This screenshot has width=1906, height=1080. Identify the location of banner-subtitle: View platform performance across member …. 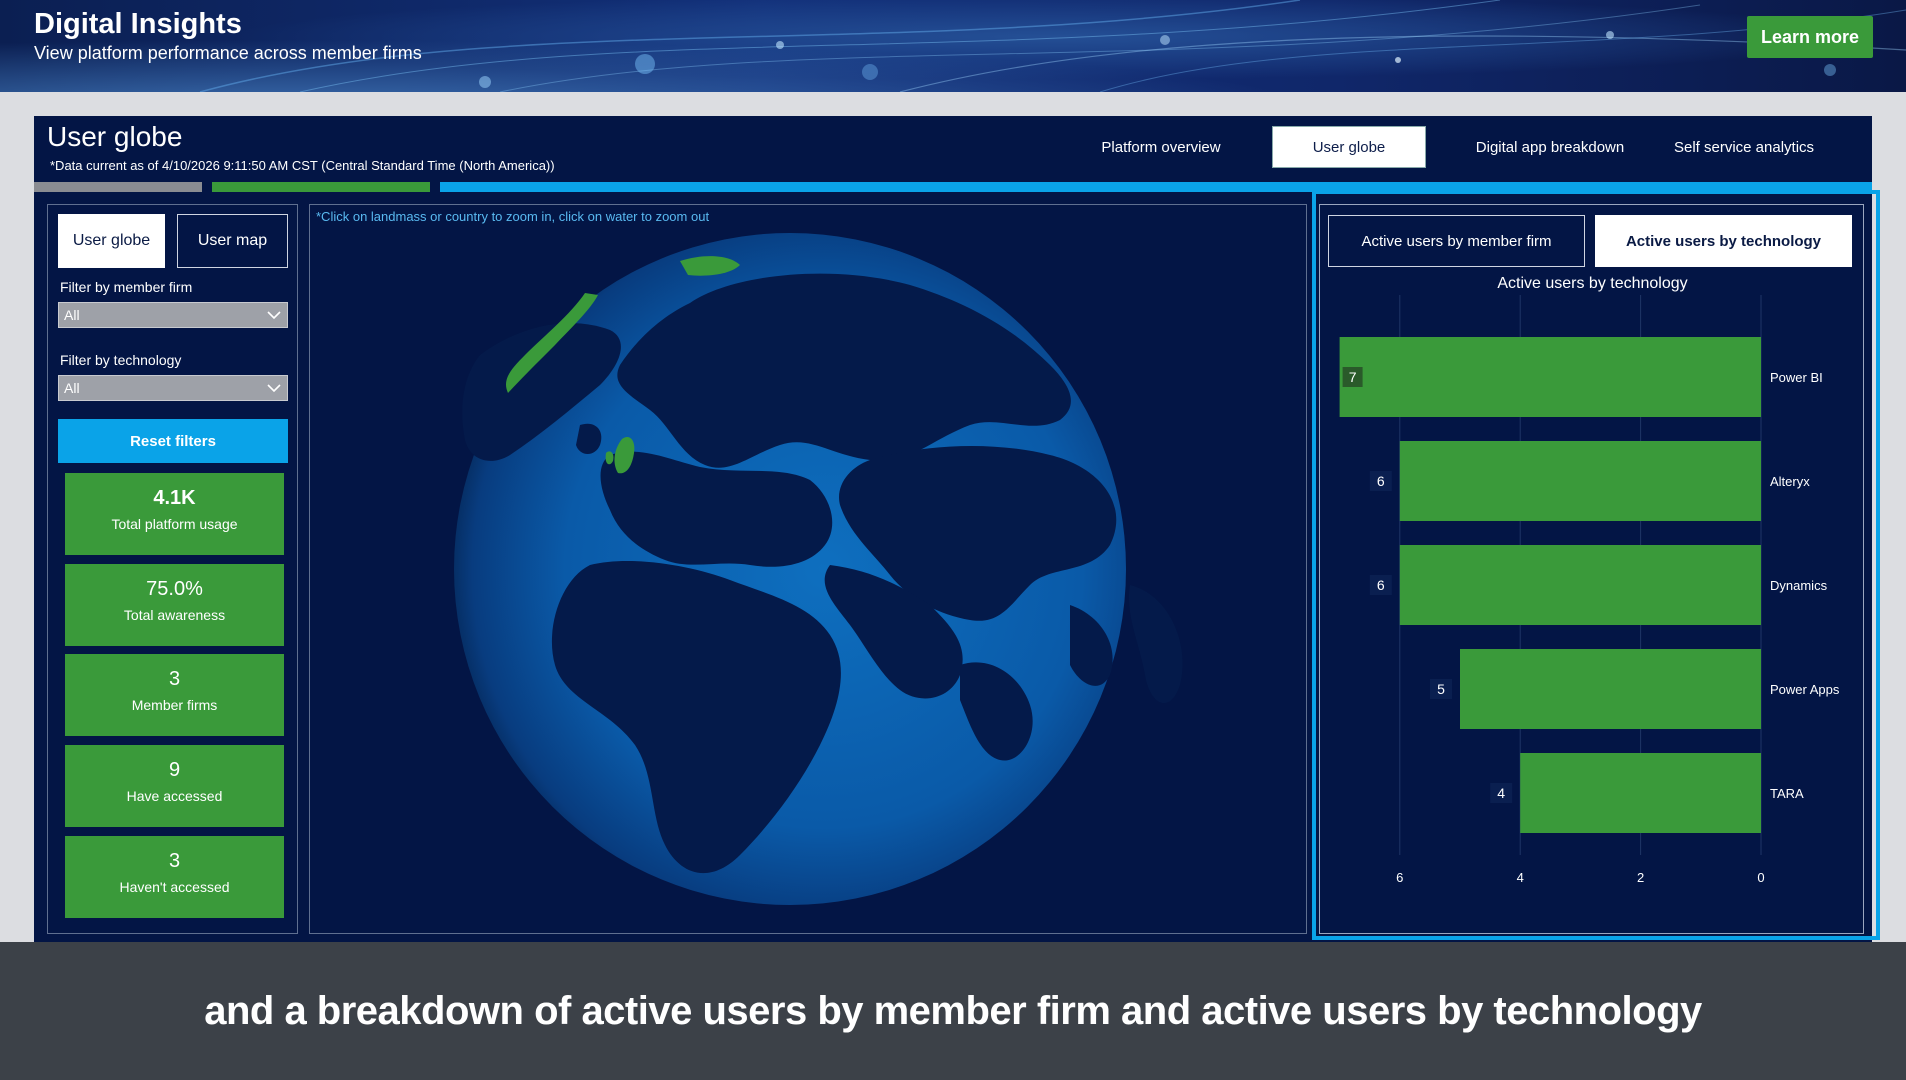
(228, 53).